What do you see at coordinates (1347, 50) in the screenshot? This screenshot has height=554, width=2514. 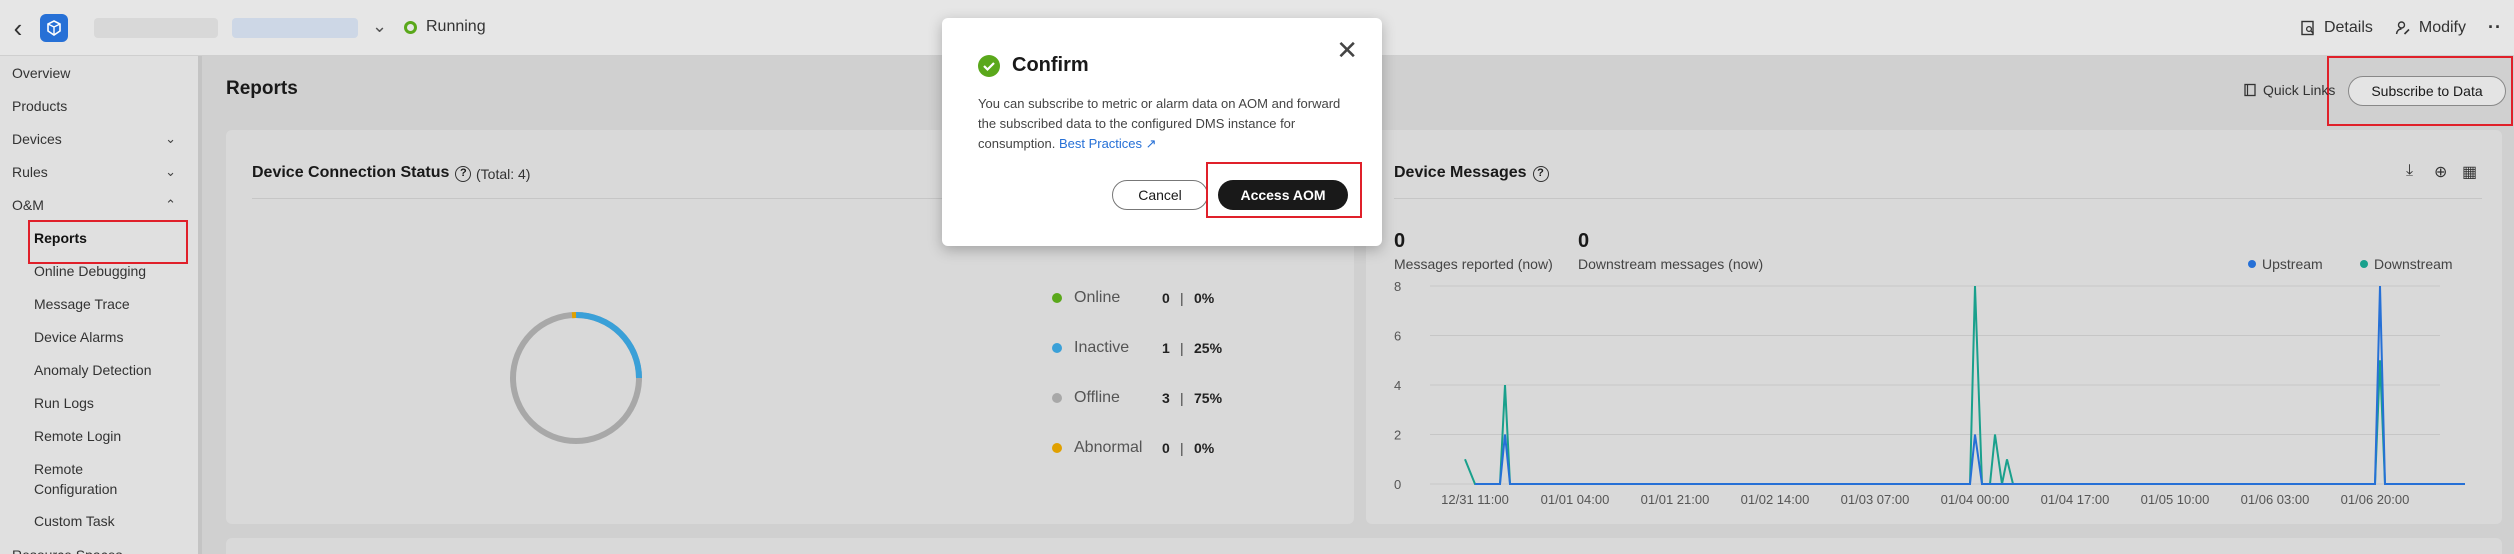 I see `close-icon: ✕` at bounding box center [1347, 50].